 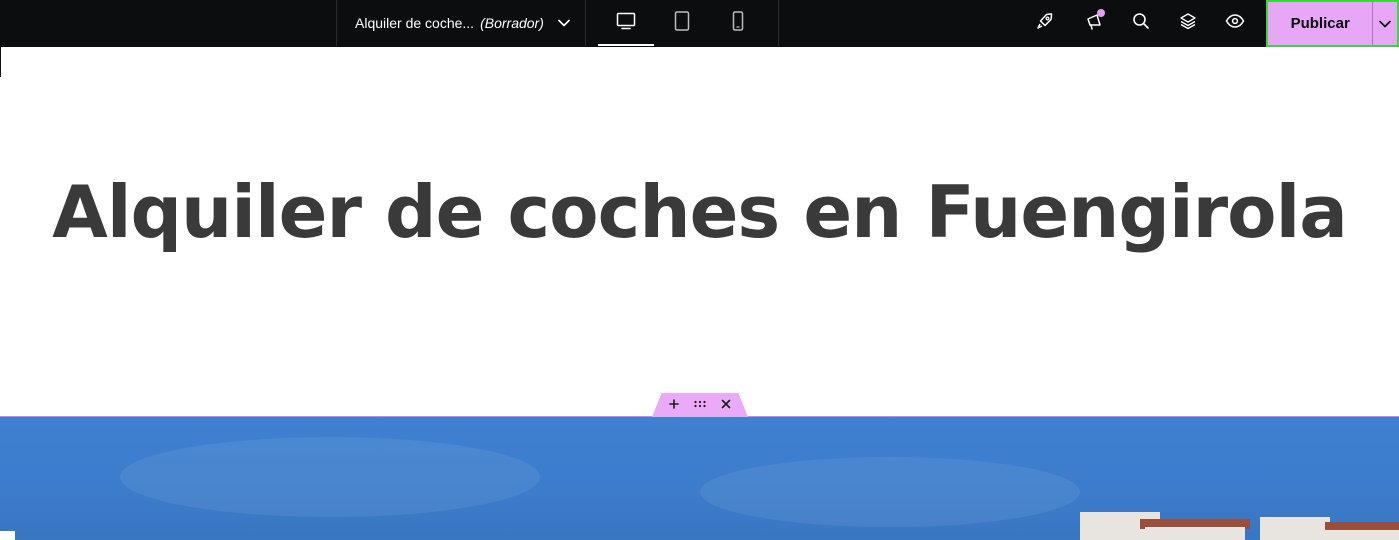 I want to click on add-section-button, so click(x=674, y=405).